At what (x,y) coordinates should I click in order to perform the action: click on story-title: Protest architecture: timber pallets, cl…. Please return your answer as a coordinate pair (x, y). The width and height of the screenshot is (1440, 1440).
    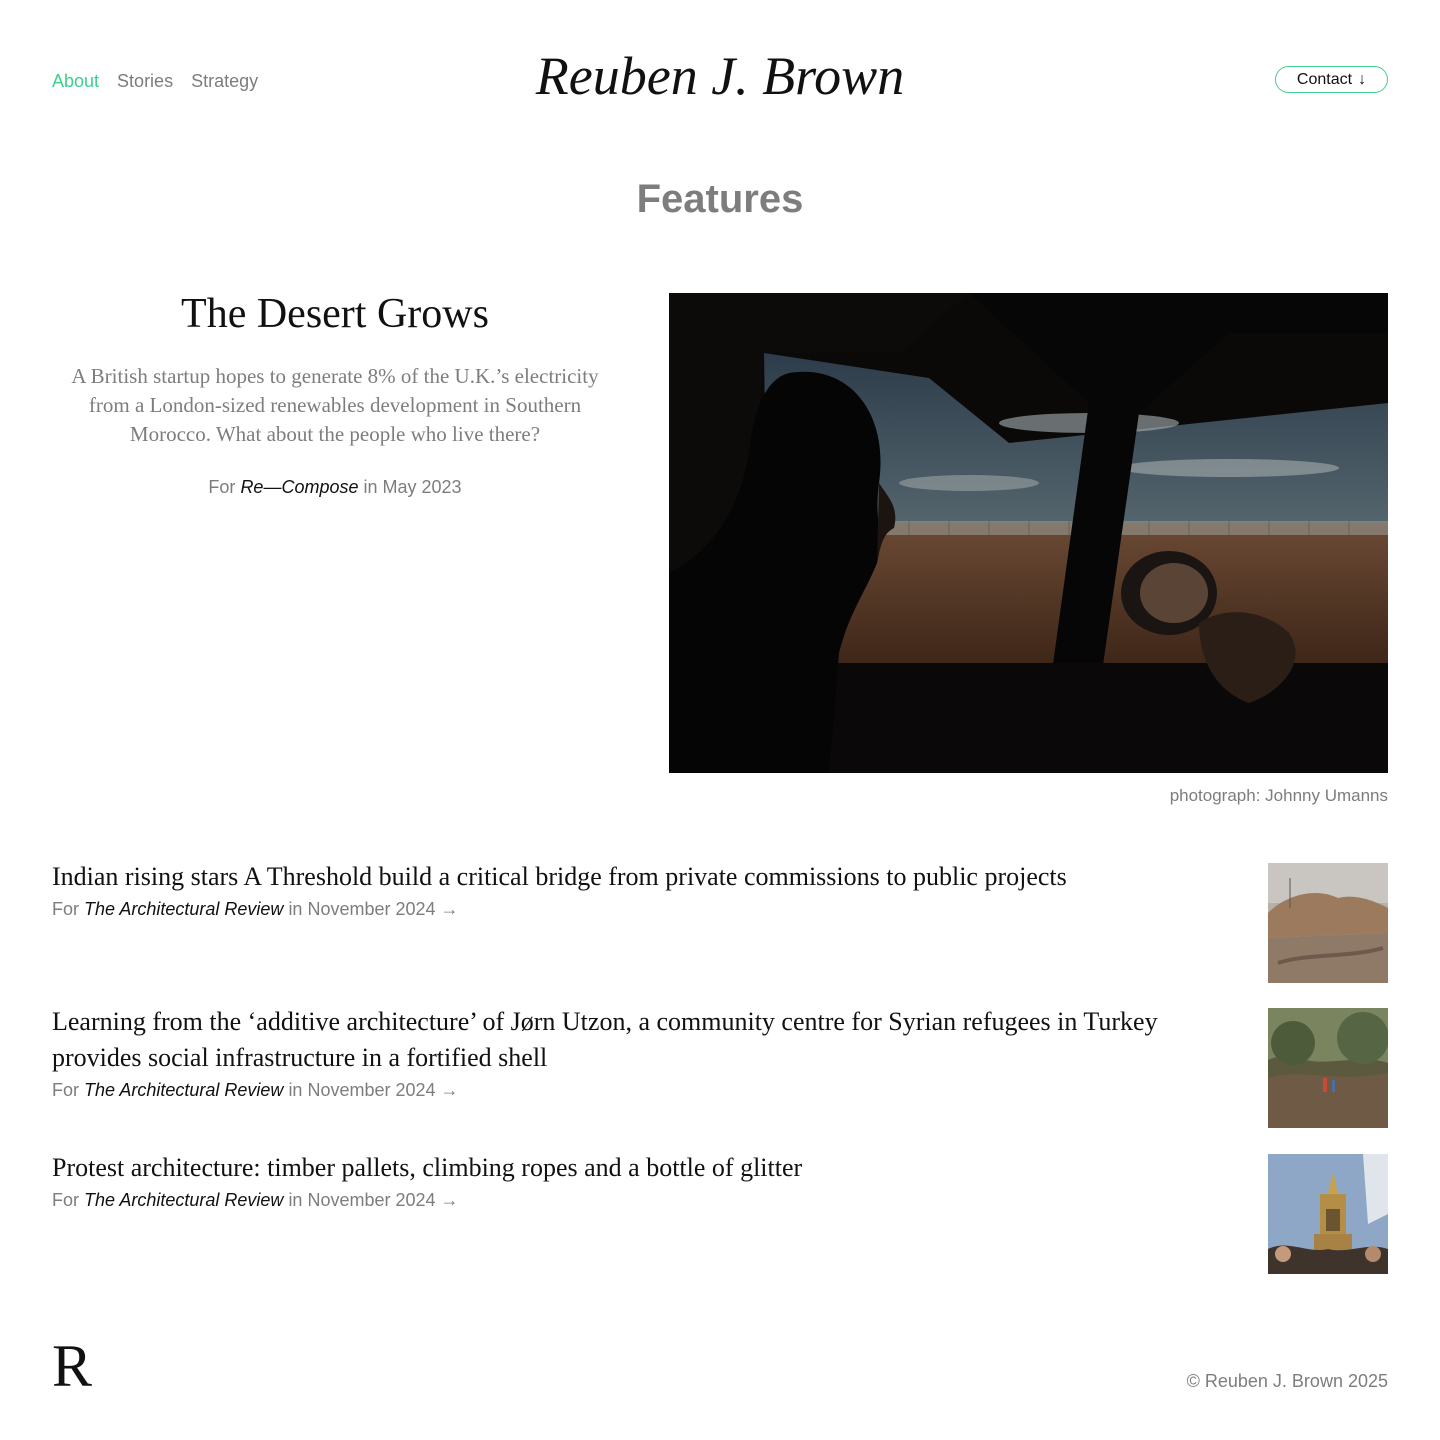
    Looking at the image, I should click on (642, 1168).